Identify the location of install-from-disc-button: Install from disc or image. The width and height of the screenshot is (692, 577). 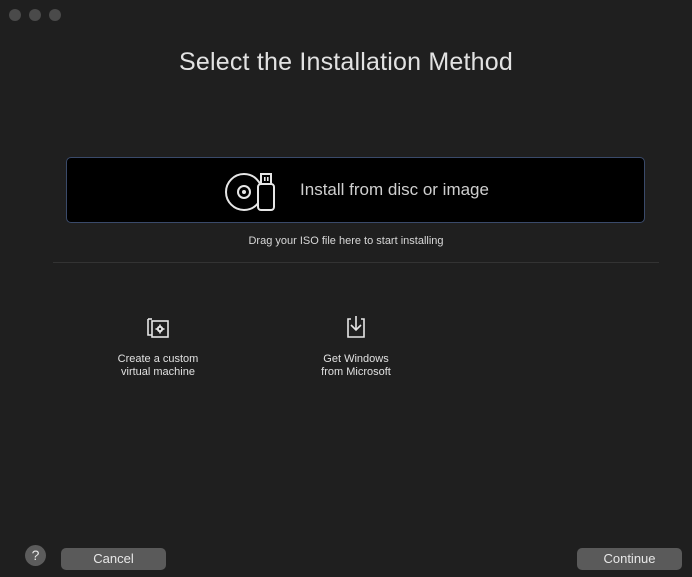
(355, 190).